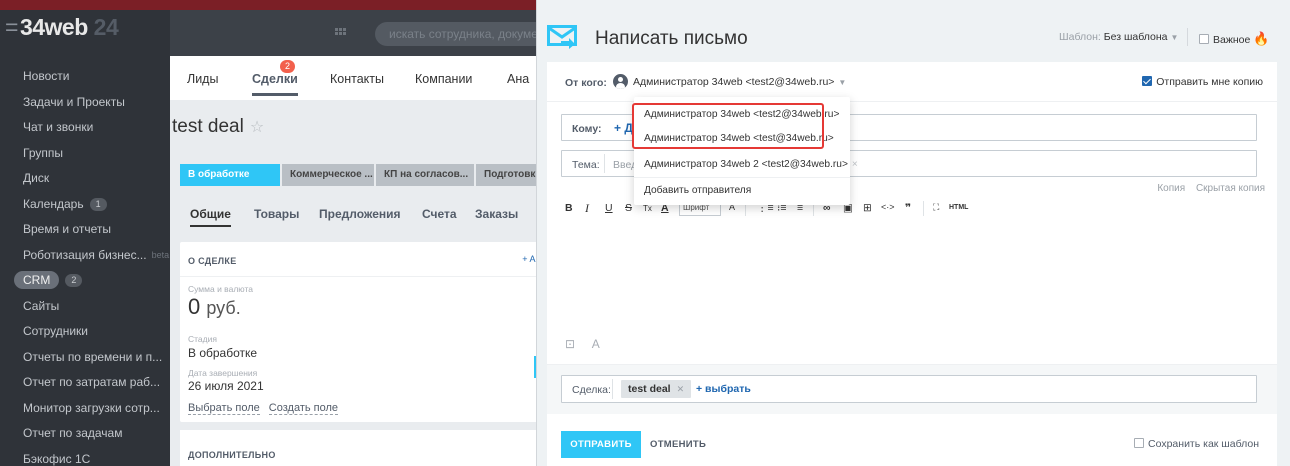 The image size is (1290, 466). What do you see at coordinates (230, 175) in the screenshot?
I see `stage-processing: В обработке` at bounding box center [230, 175].